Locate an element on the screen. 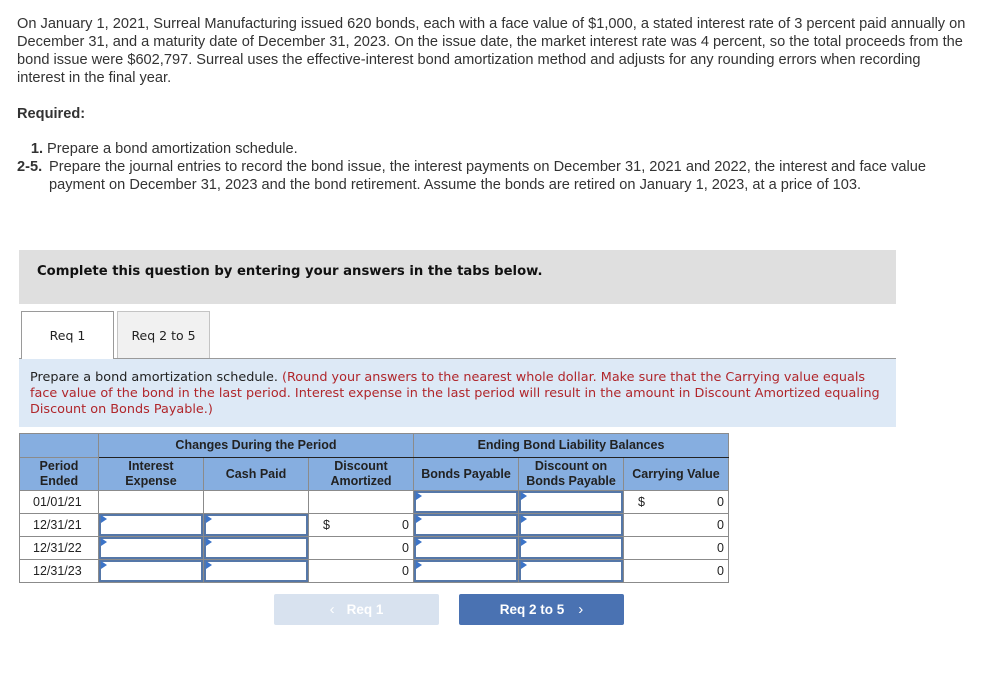 This screenshot has height=686, width=998. header-discount-amortized: Discount Amortized is located at coordinates (361, 474).